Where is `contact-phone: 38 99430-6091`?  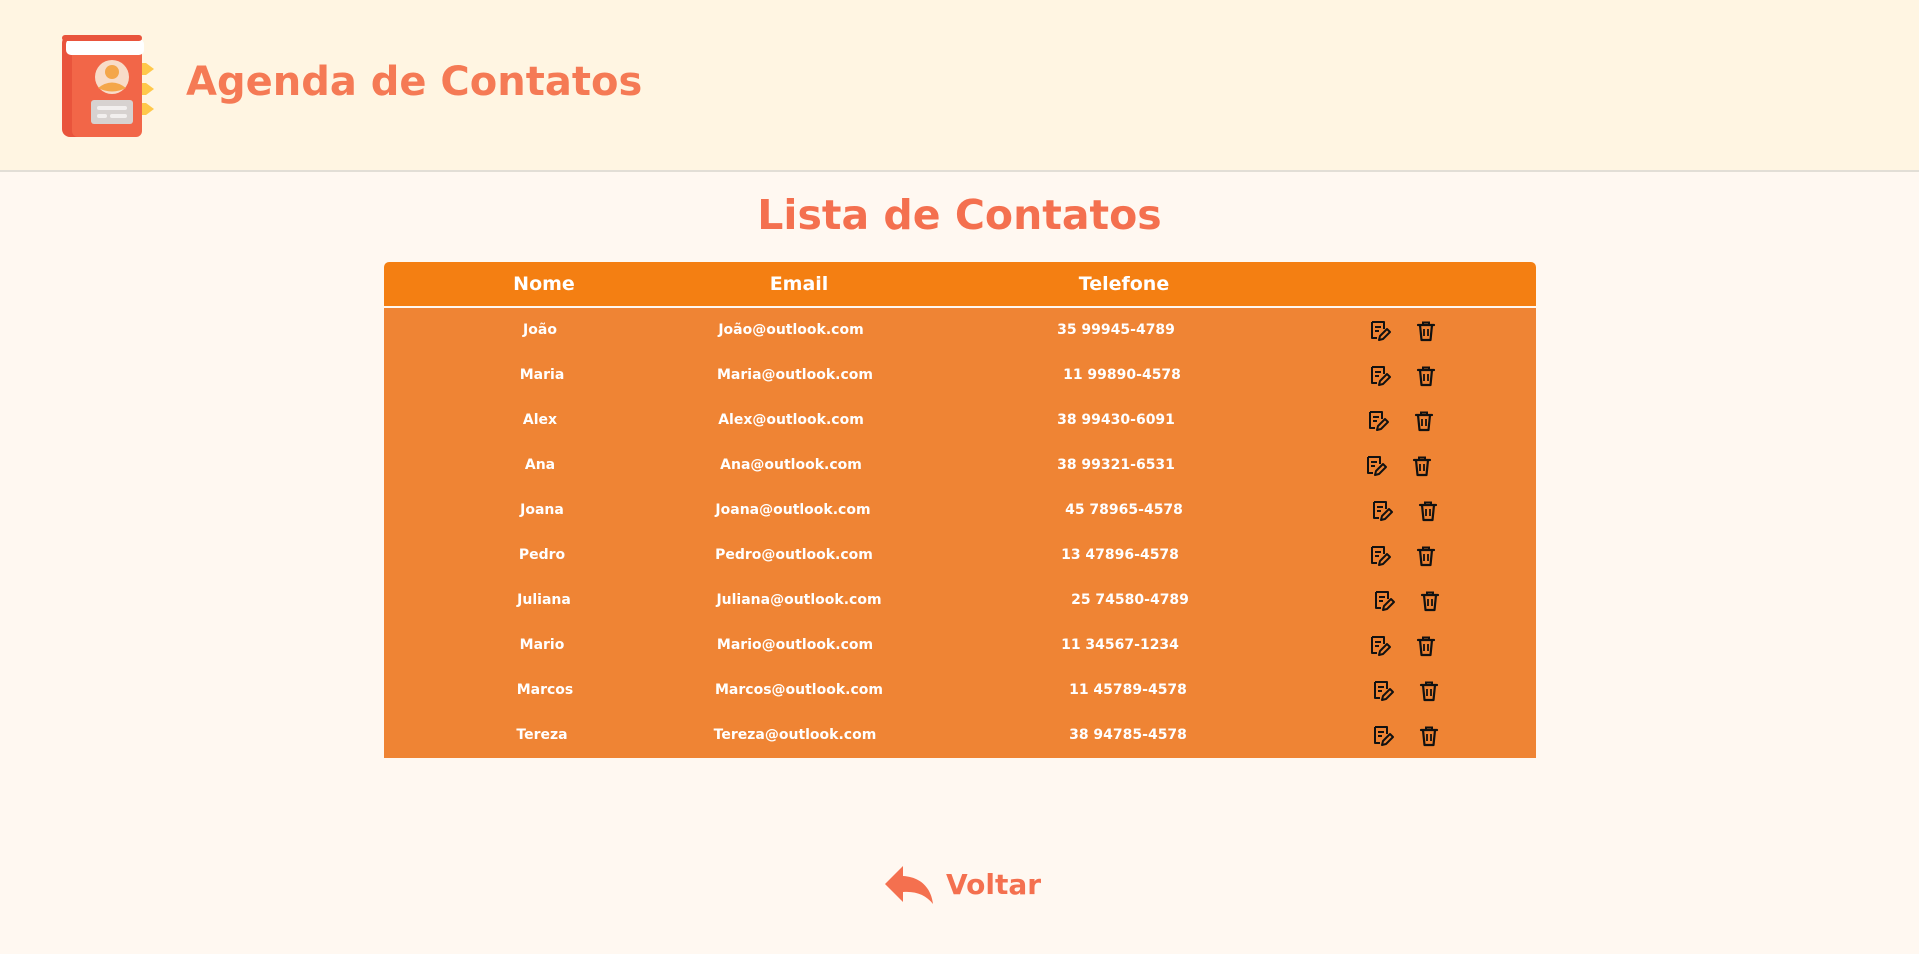
contact-phone: 38 99430-6091 is located at coordinates (1116, 420).